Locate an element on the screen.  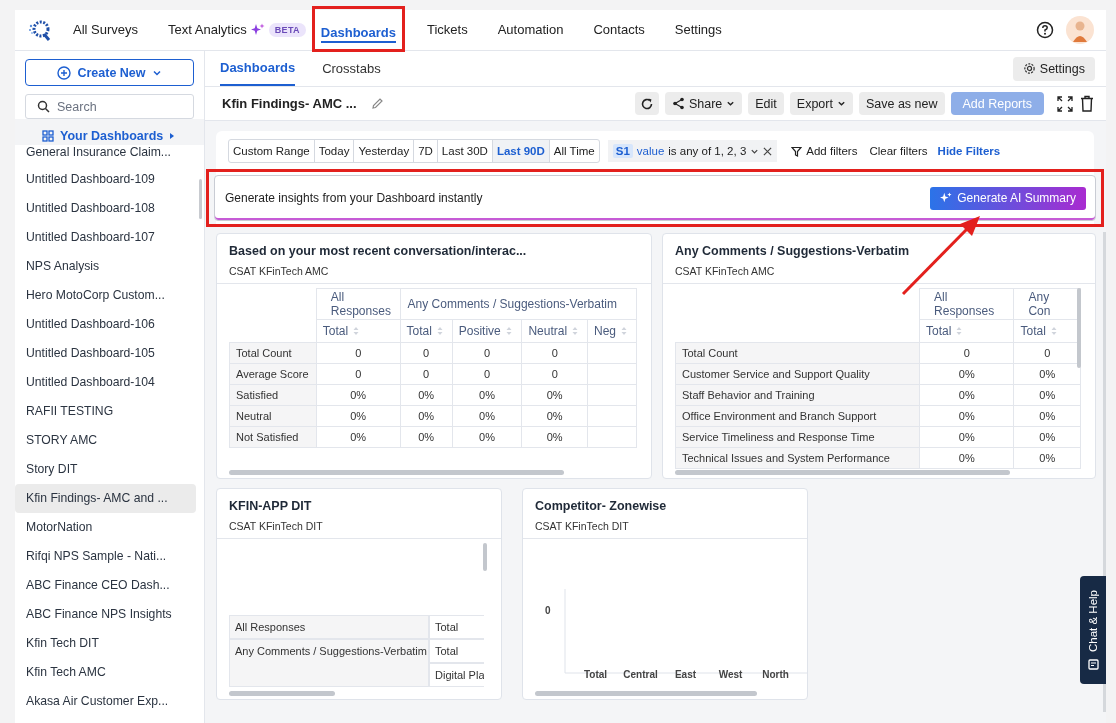
edit-button: Edit is located at coordinates (766, 103).